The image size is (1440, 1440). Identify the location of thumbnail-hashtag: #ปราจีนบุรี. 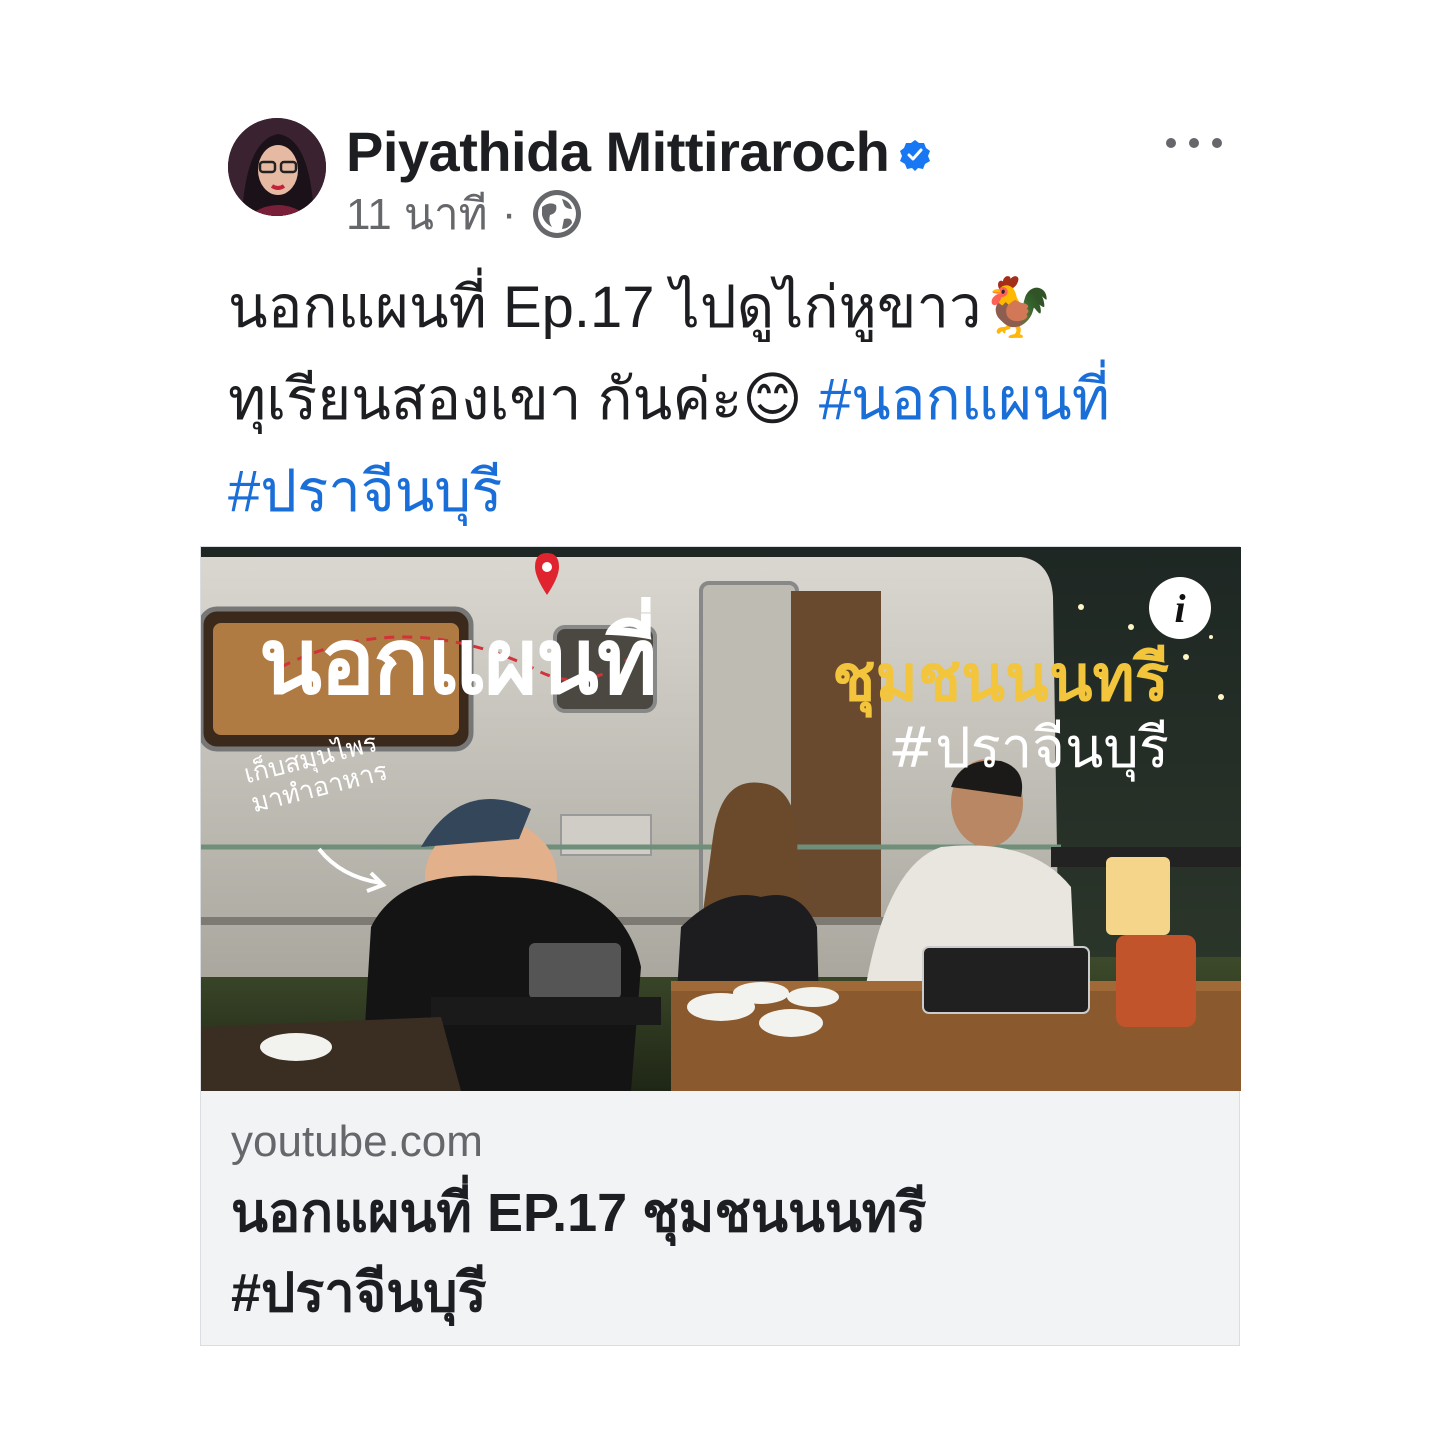
(1028, 748).